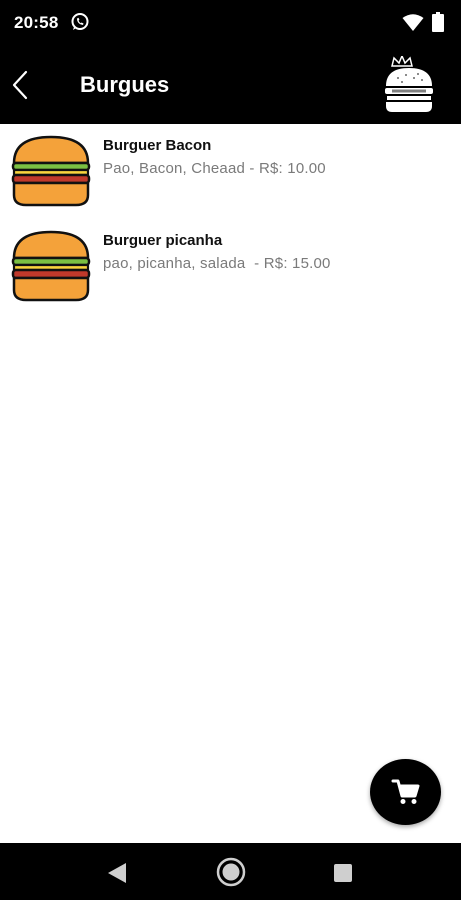 This screenshot has height=900, width=461. Describe the element at coordinates (80, 21) in the screenshot. I see `whatsapp-icon` at that location.